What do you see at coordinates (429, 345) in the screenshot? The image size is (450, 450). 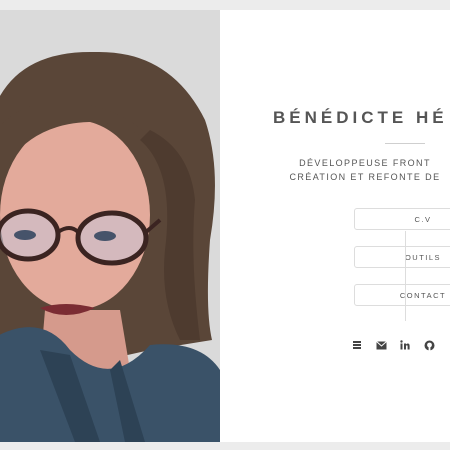 I see `github-icon` at bounding box center [429, 345].